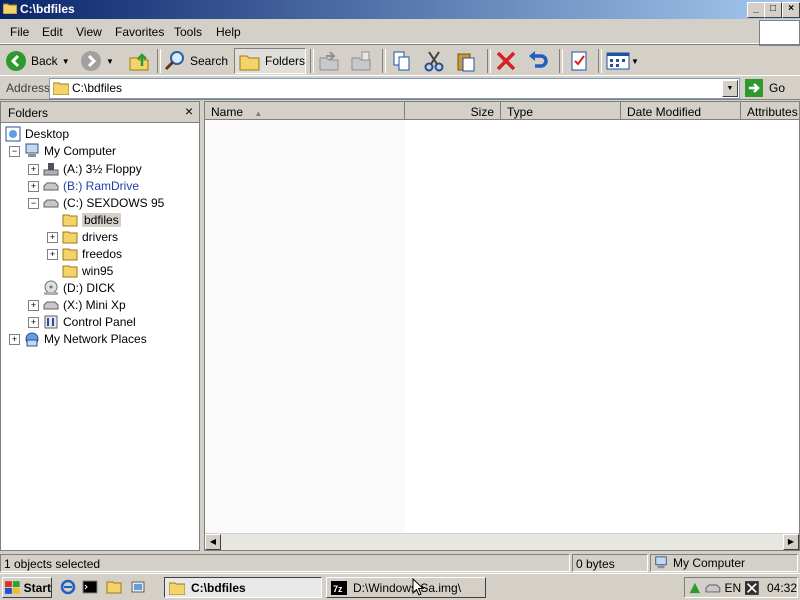 This screenshot has height=600, width=800. I want to click on menu-view: View, so click(89, 32).